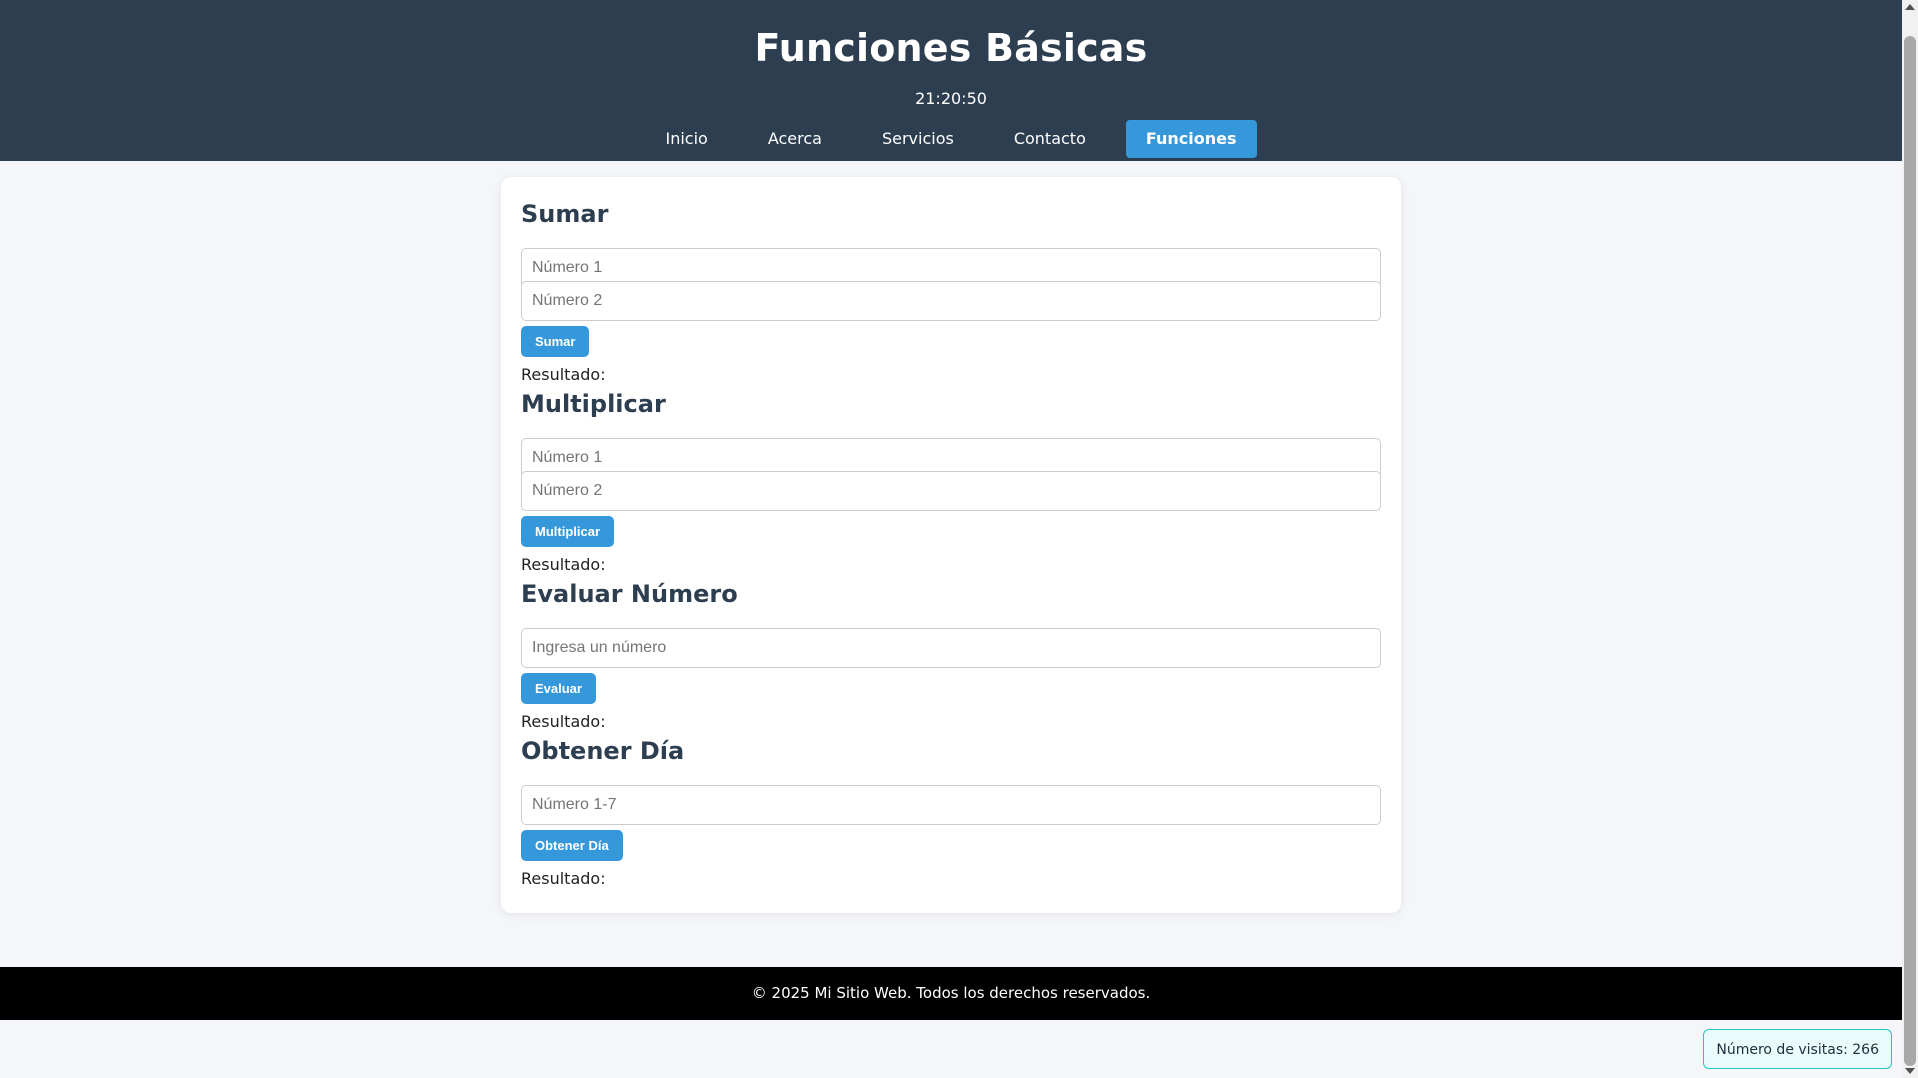  Describe the element at coordinates (1191, 139) in the screenshot. I see `nav-funciones: Funciones` at that location.